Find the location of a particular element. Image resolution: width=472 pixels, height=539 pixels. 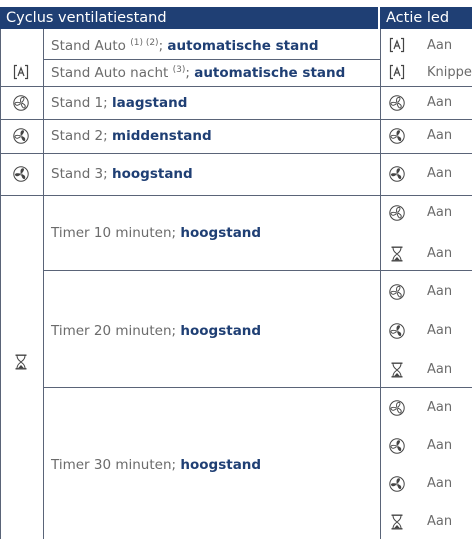

stand-2-label: Stand 2; is located at coordinates (79, 136).